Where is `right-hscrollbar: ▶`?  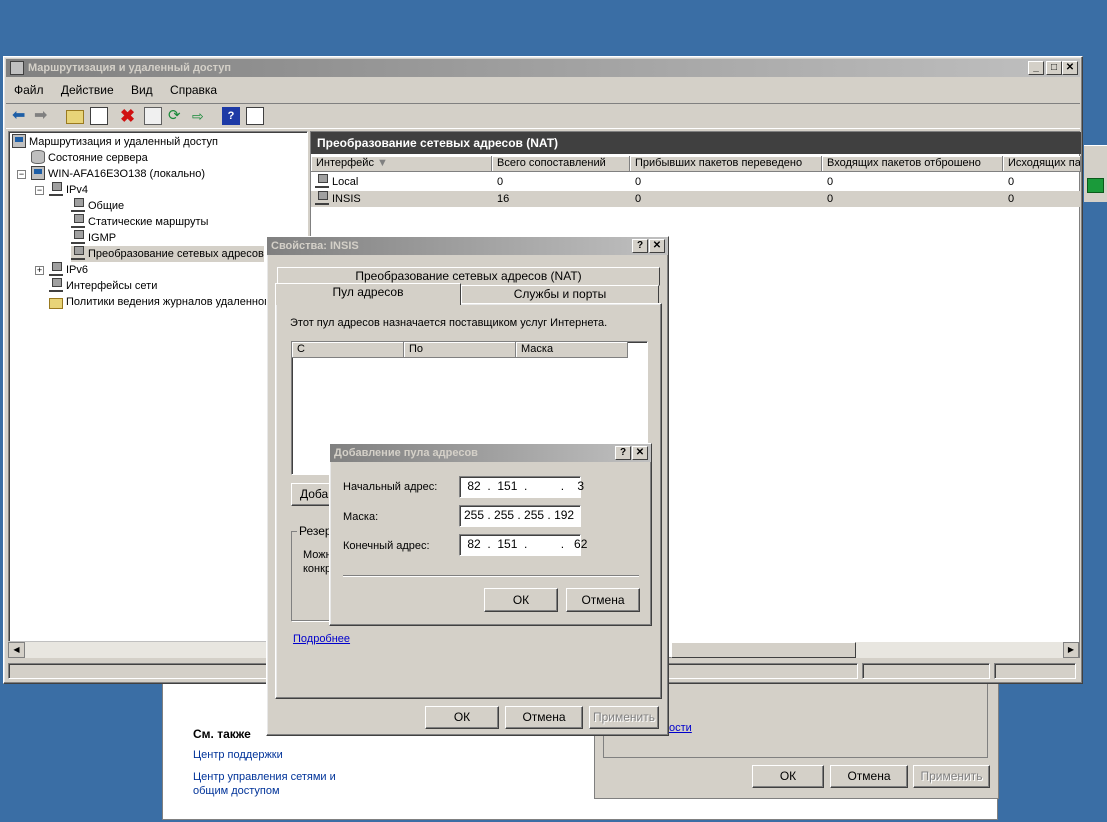
right-hscrollbar: ▶ is located at coordinates (875, 650).